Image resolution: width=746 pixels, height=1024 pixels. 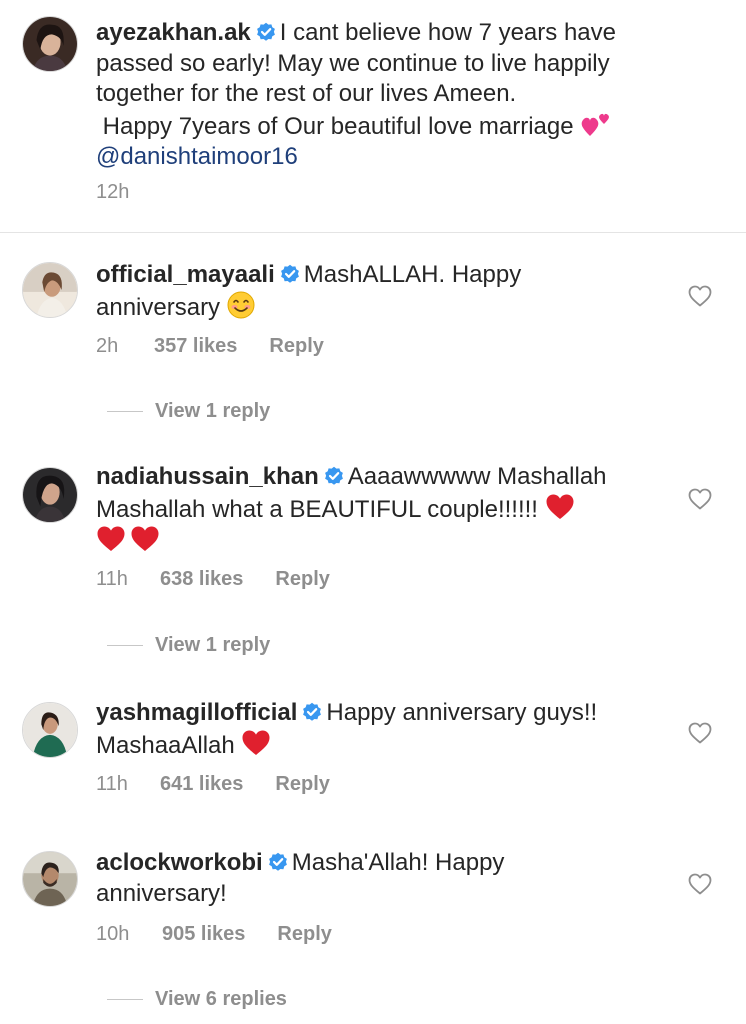 I want to click on likes-count: 638 likes, so click(x=201, y=579).